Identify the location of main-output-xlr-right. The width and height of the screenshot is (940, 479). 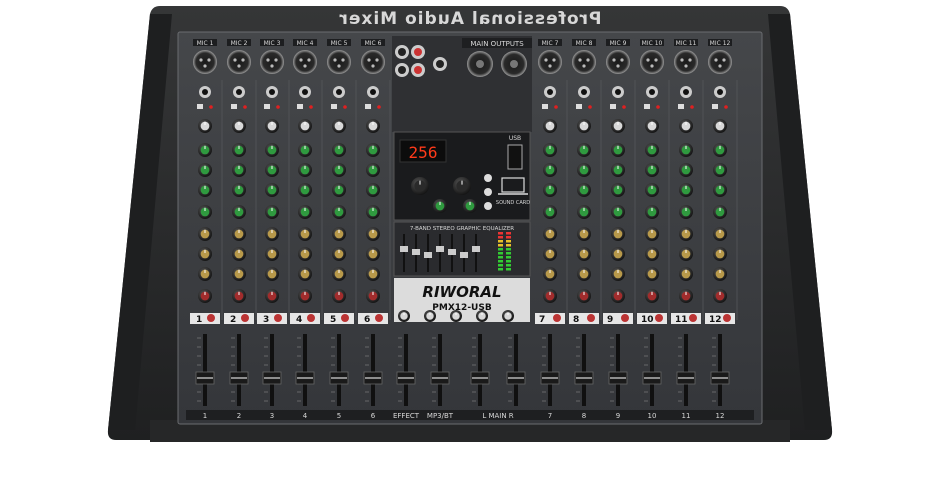
(514, 64).